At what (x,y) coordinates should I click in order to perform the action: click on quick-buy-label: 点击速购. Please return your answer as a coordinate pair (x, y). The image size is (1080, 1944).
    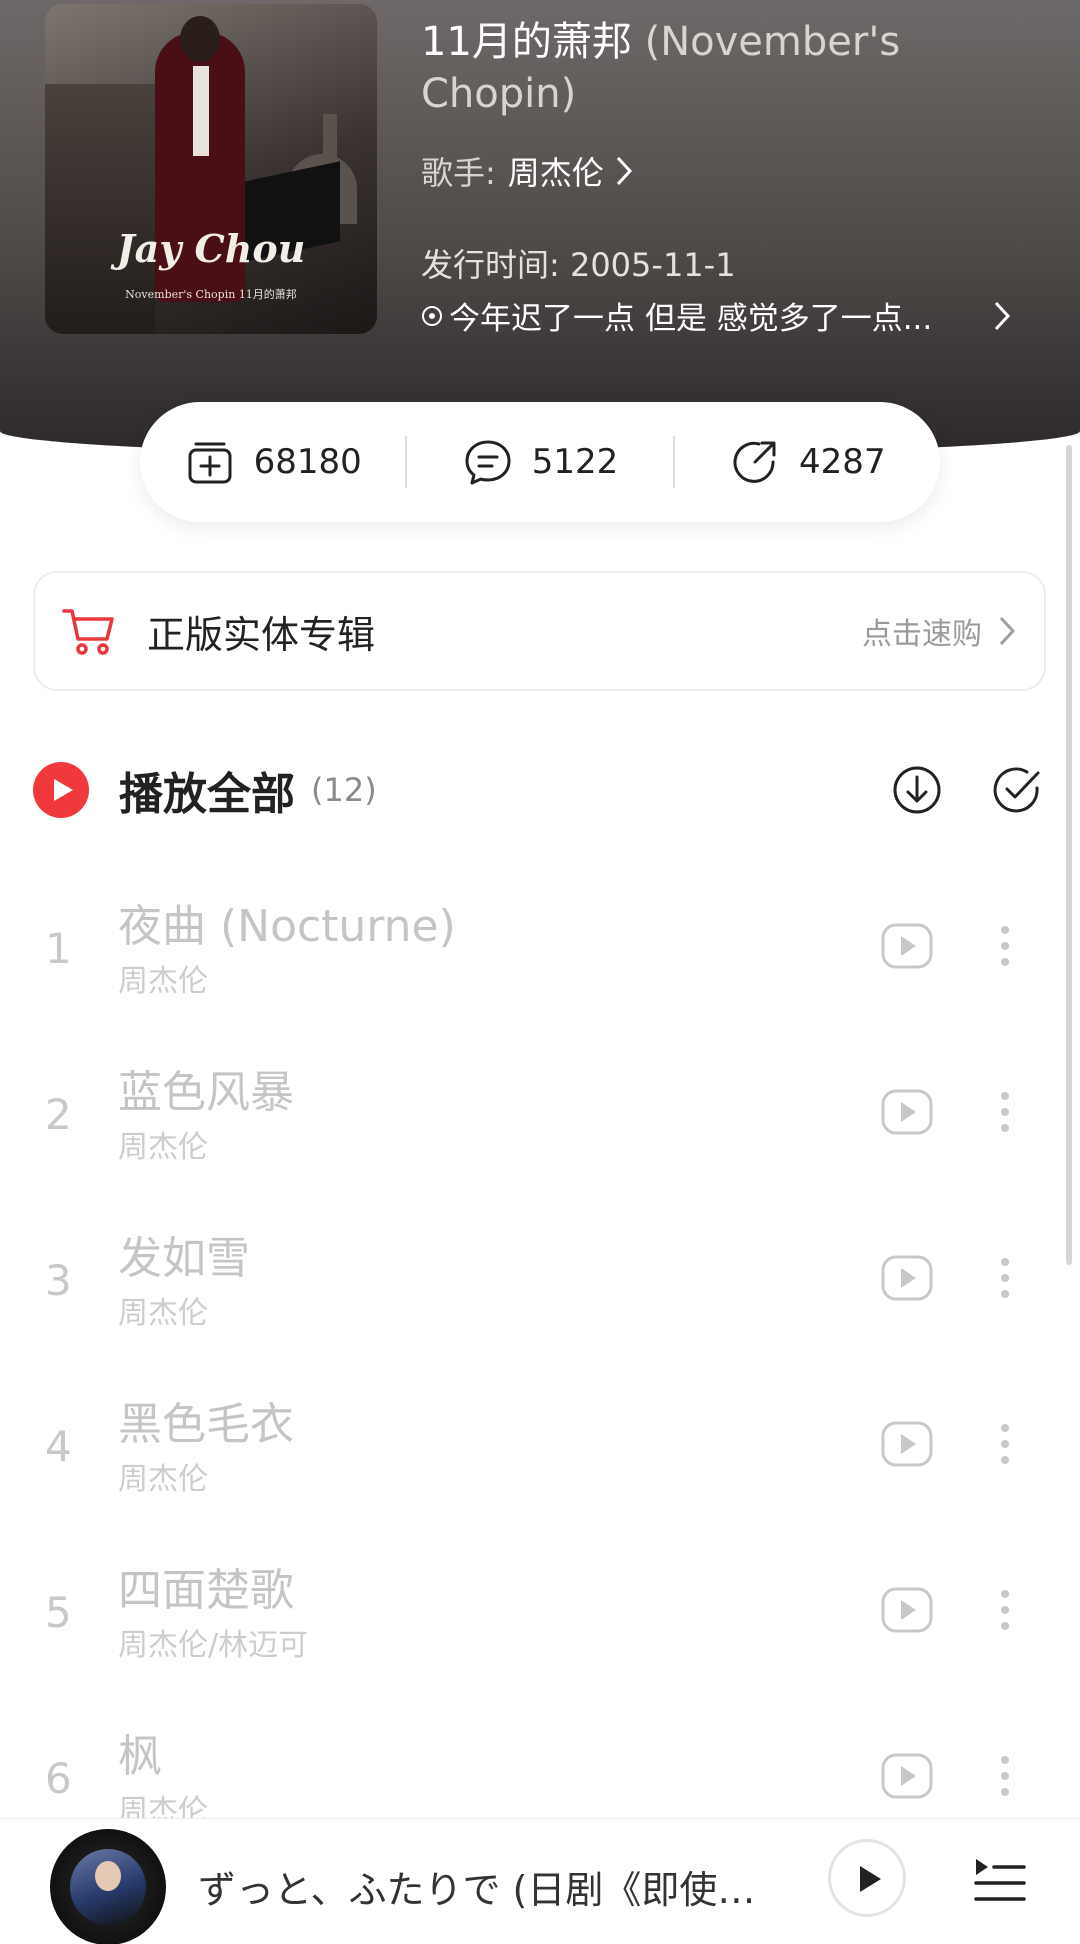
    Looking at the image, I should click on (922, 634).